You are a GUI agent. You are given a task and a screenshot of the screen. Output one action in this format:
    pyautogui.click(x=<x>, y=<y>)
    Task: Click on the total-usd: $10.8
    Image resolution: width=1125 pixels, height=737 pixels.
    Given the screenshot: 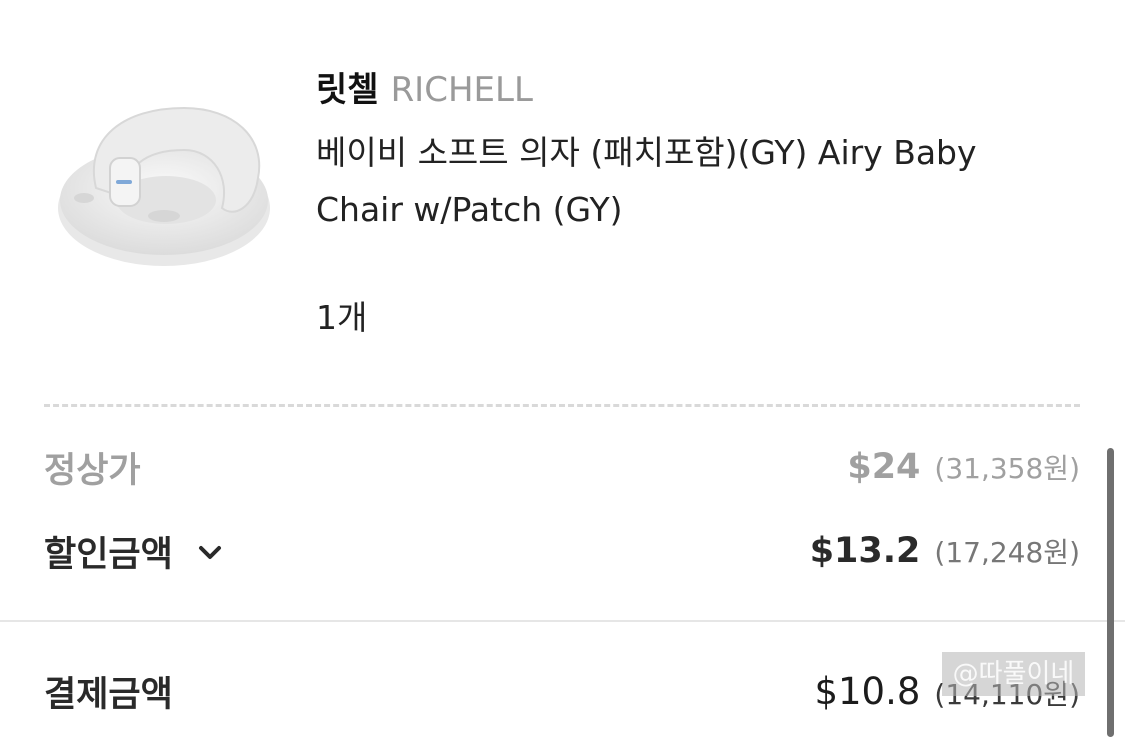 What is the action you would take?
    pyautogui.click(x=867, y=691)
    